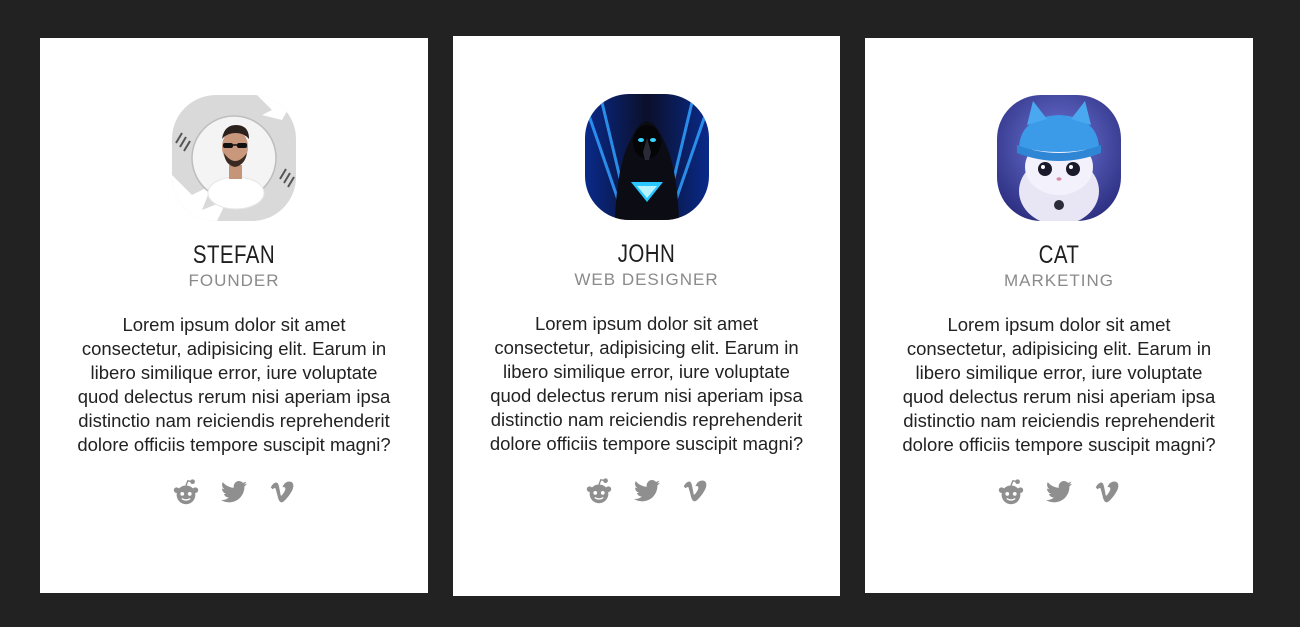  What do you see at coordinates (1059, 255) in the screenshot?
I see `member-name: CAT` at bounding box center [1059, 255].